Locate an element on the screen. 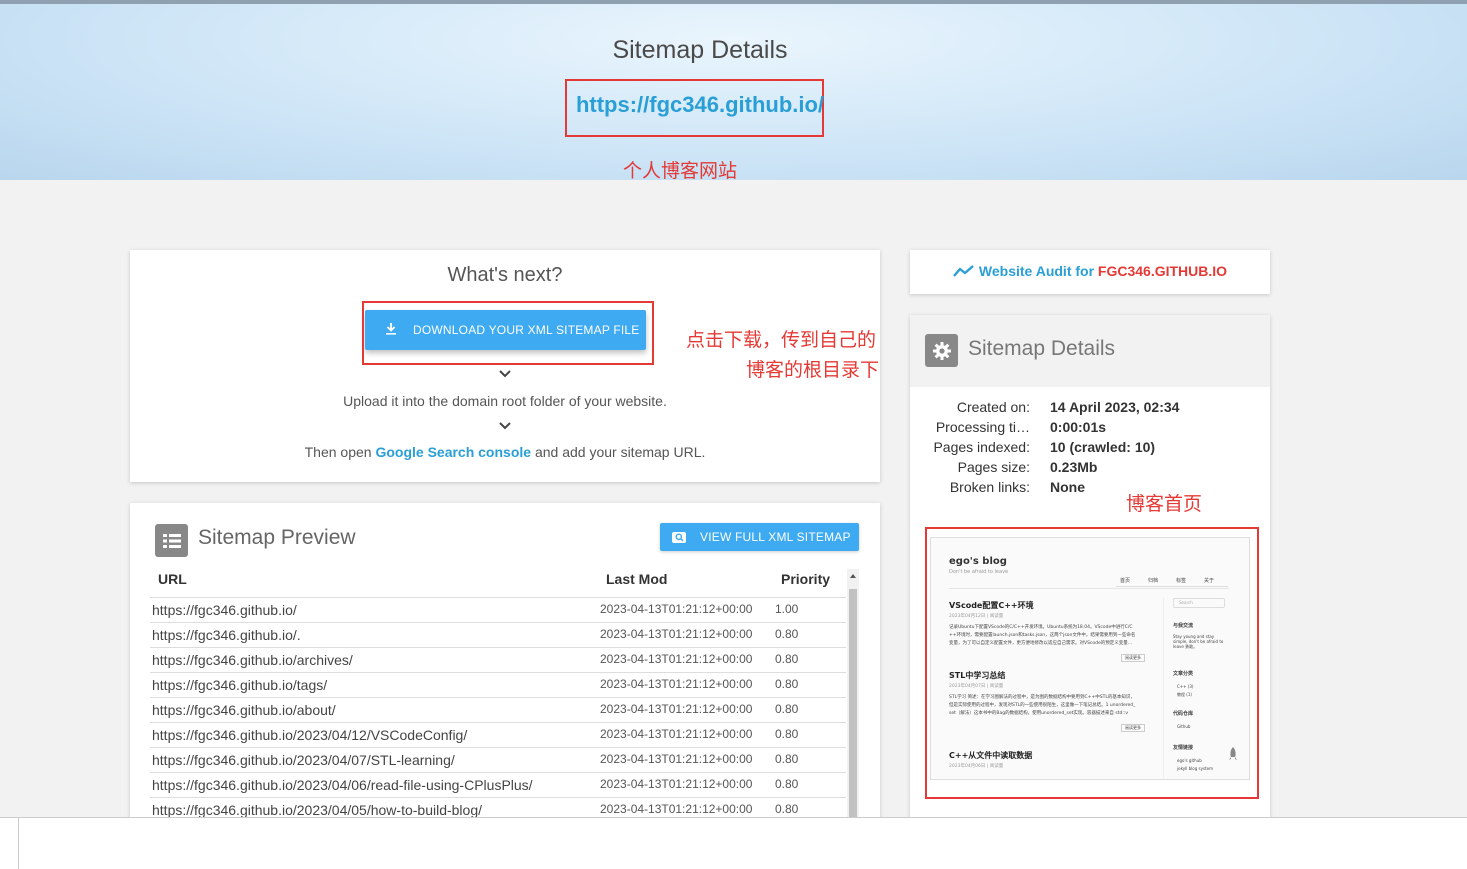 Image resolution: width=1467 pixels, height=869 pixels. sitemap-details-title: Sitemap Details is located at coordinates (1042, 348).